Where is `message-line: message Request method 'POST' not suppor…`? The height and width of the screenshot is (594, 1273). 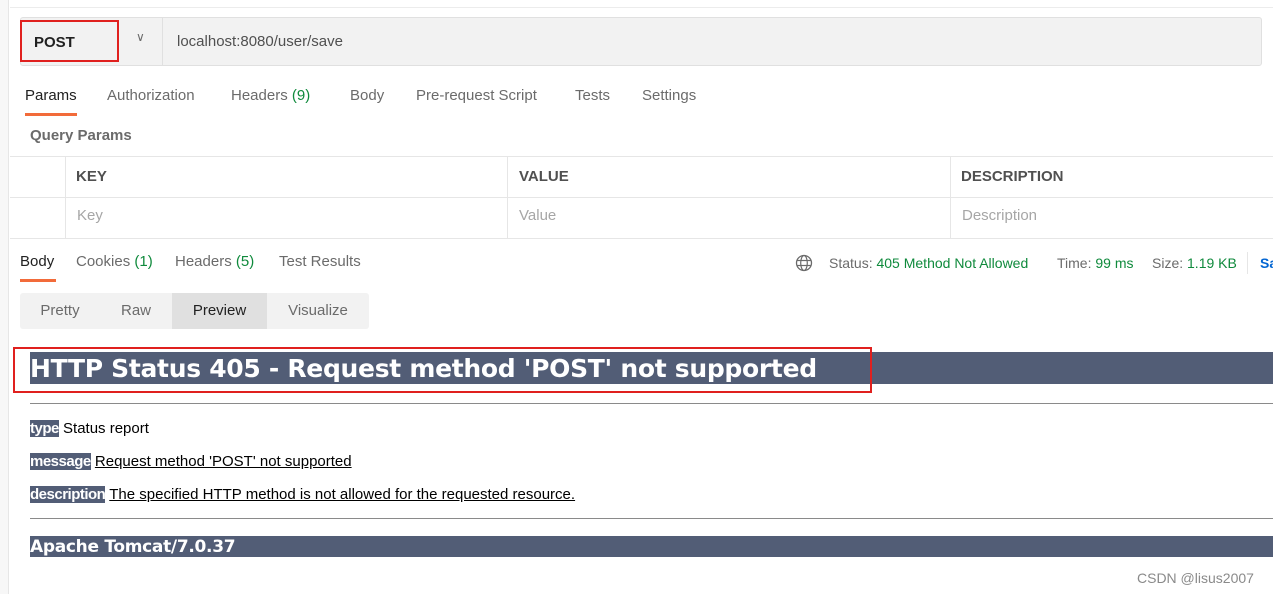
message-line: message Request method 'POST' not suppor… is located at coordinates (191, 461).